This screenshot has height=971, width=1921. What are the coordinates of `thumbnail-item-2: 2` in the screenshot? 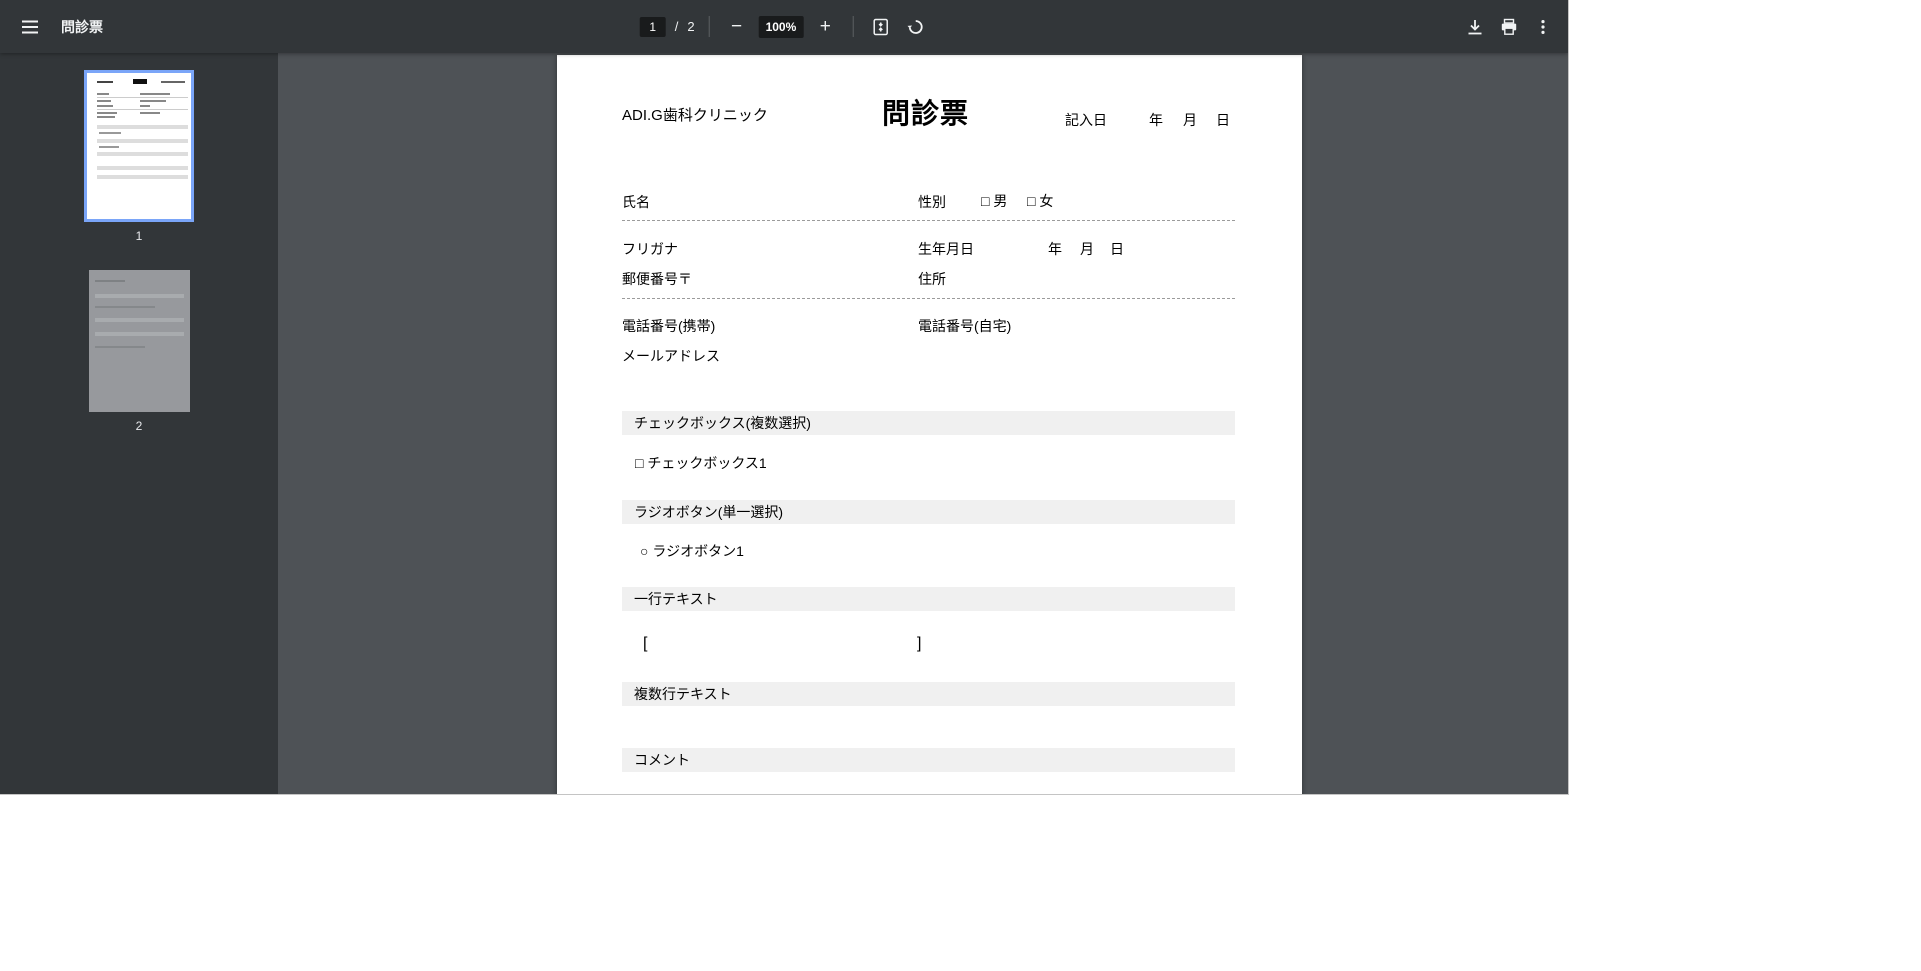 It's located at (139, 351).